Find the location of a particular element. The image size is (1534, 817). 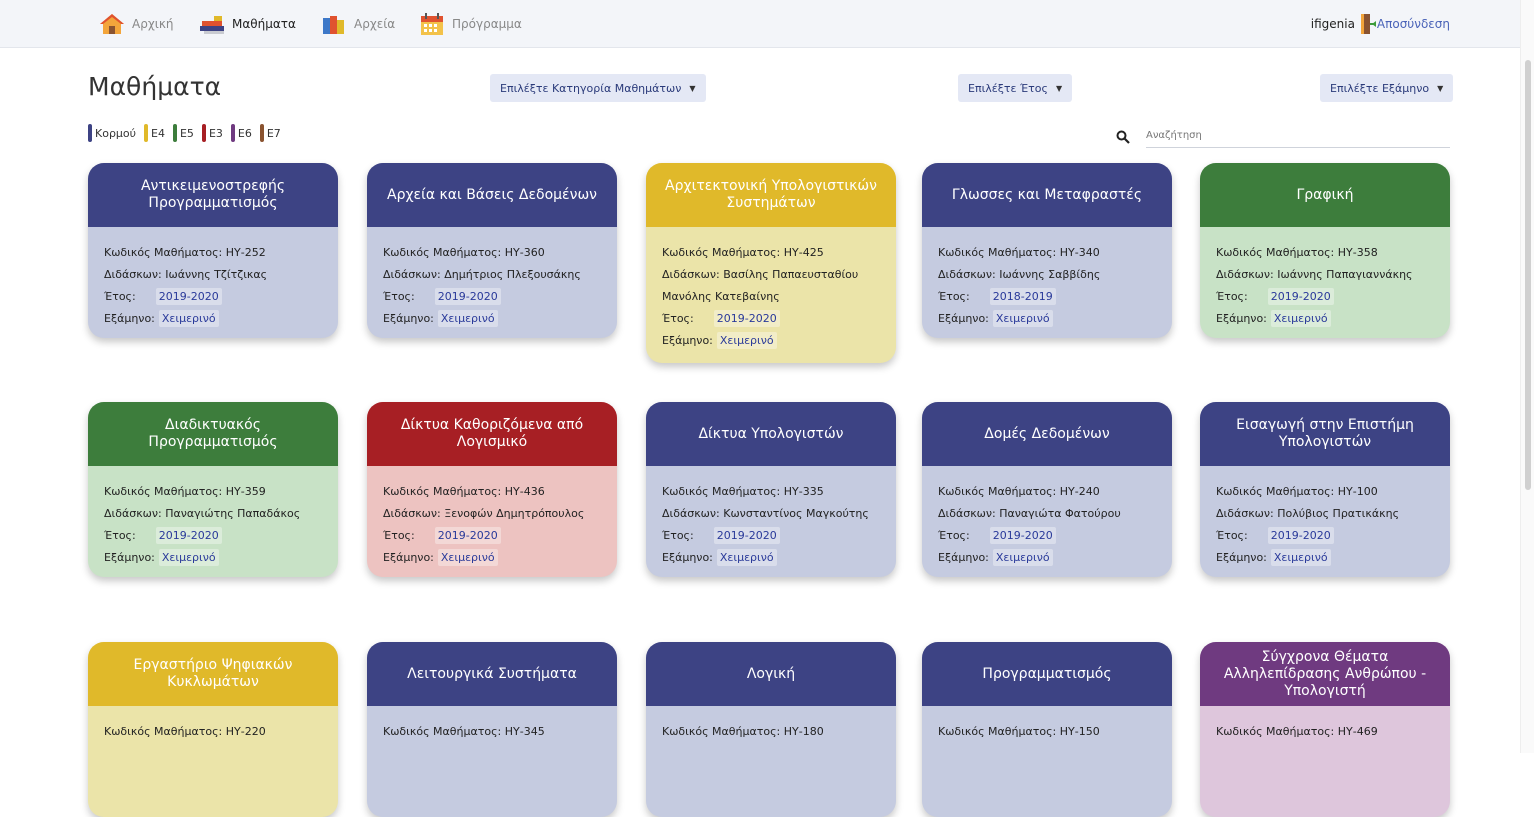

course-card: Προγραμματισμός Κωδικός Μαθήματος: ΗΥ-150 is located at coordinates (1047, 729).